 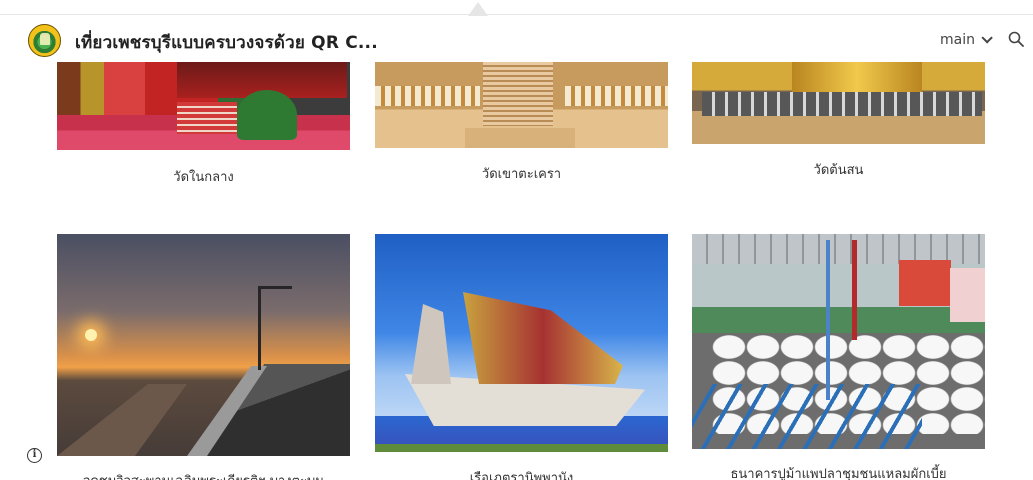 I want to click on search-icon, so click(x=1016, y=39).